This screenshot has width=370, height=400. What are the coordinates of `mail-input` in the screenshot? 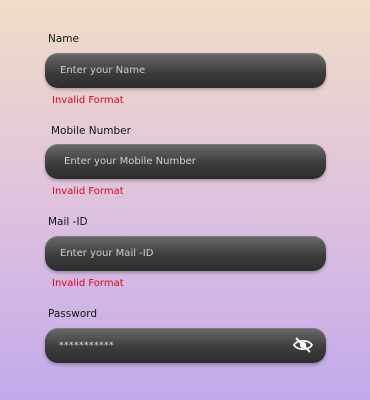 It's located at (193, 253).